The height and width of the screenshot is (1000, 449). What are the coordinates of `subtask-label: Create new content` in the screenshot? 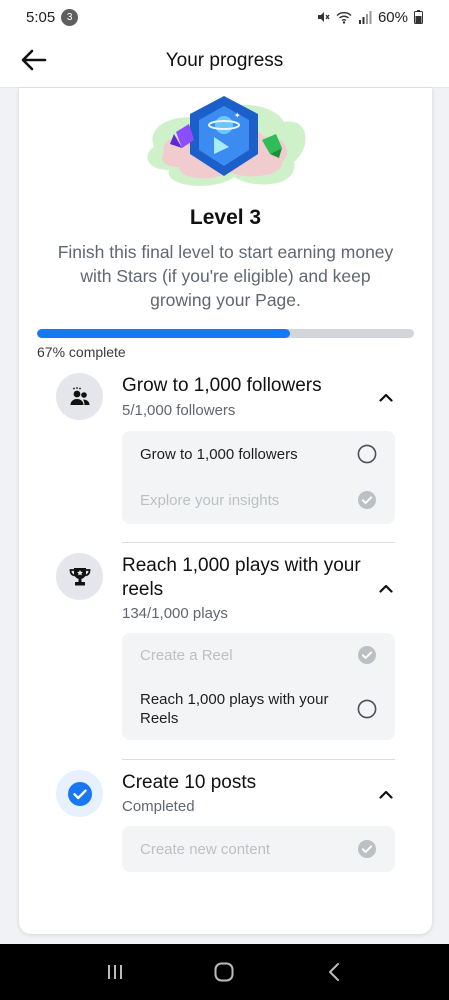 It's located at (205, 849).